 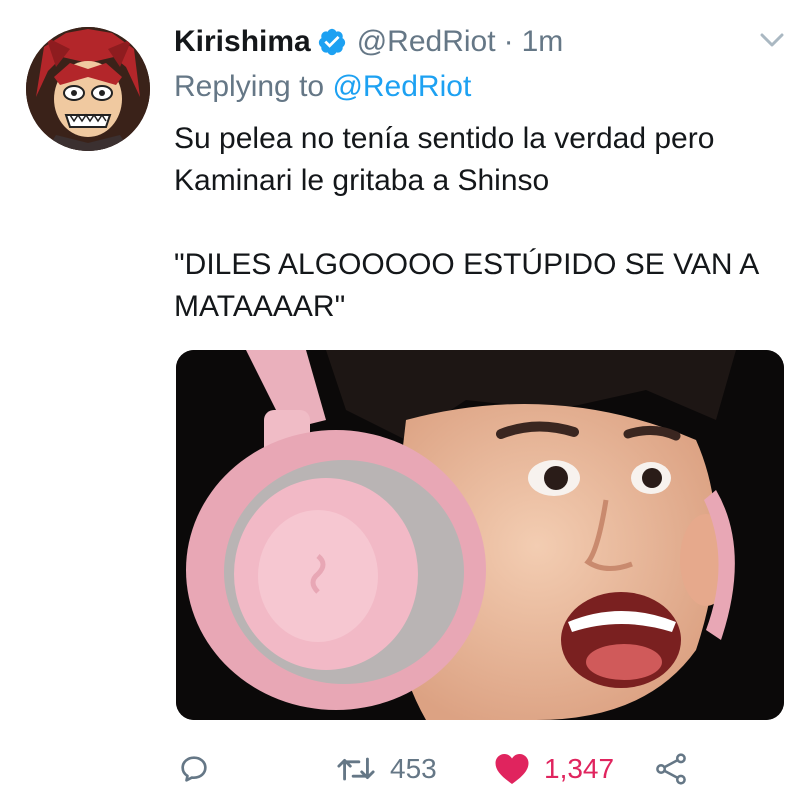 What do you see at coordinates (249, 86) in the screenshot?
I see `replying-prefix: Replying to` at bounding box center [249, 86].